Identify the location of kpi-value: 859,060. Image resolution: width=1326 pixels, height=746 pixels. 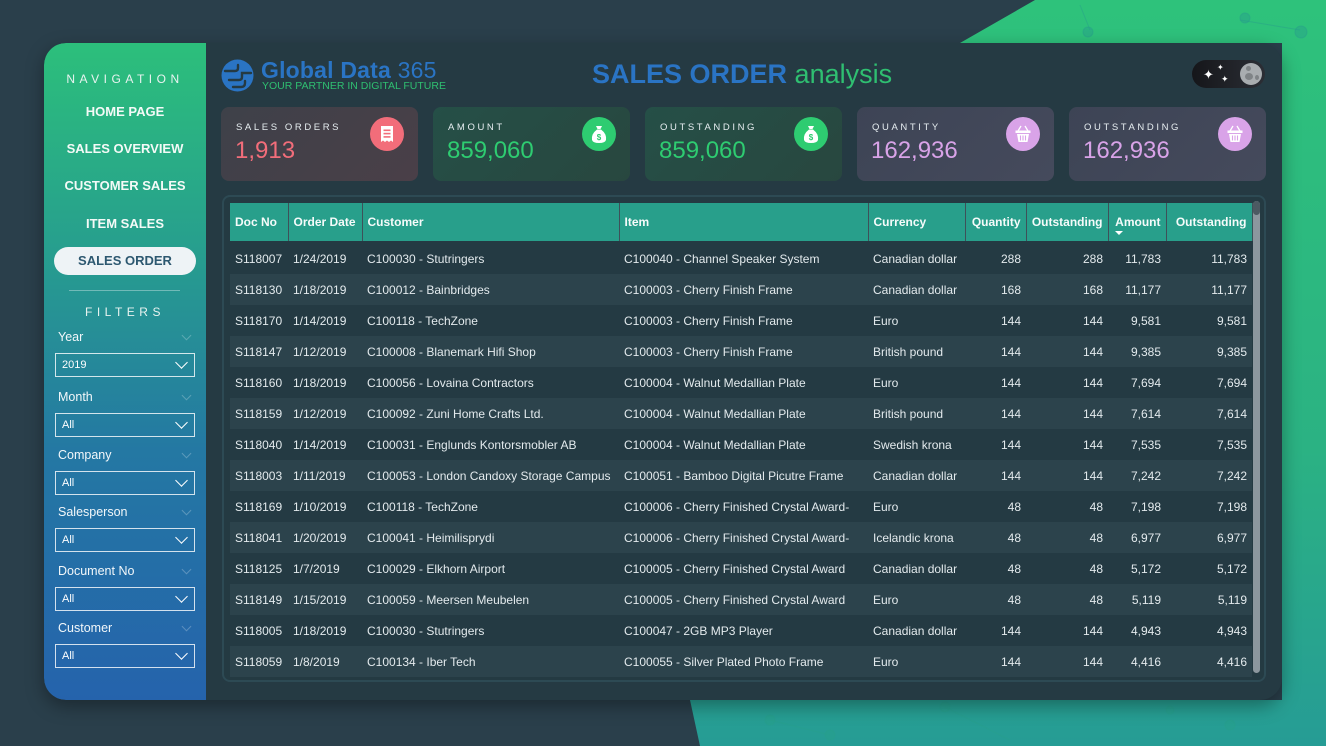
(702, 150).